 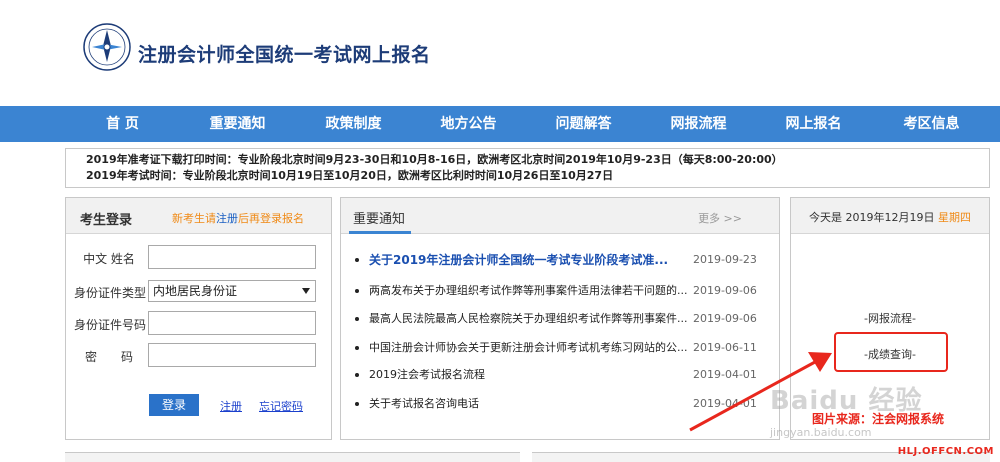 What do you see at coordinates (821, 432) in the screenshot?
I see `baidu-watermark-url: jingyan.baidu.com` at bounding box center [821, 432].